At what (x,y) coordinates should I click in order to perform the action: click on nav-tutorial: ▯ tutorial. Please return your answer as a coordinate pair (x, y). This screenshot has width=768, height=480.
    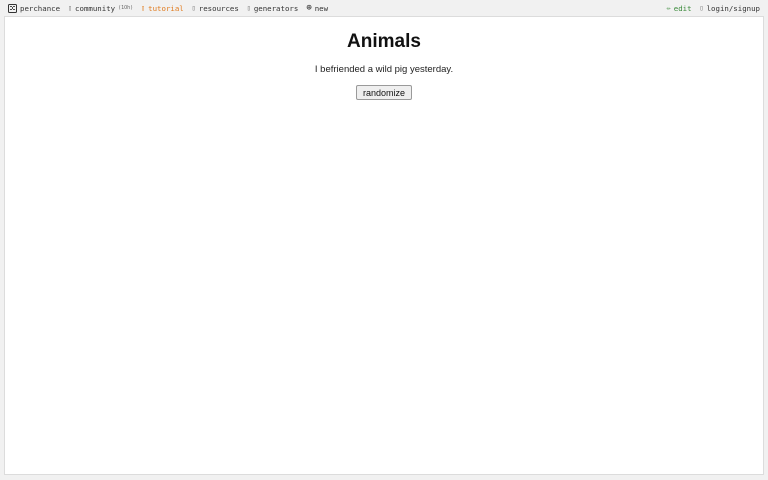
    Looking at the image, I should click on (162, 8).